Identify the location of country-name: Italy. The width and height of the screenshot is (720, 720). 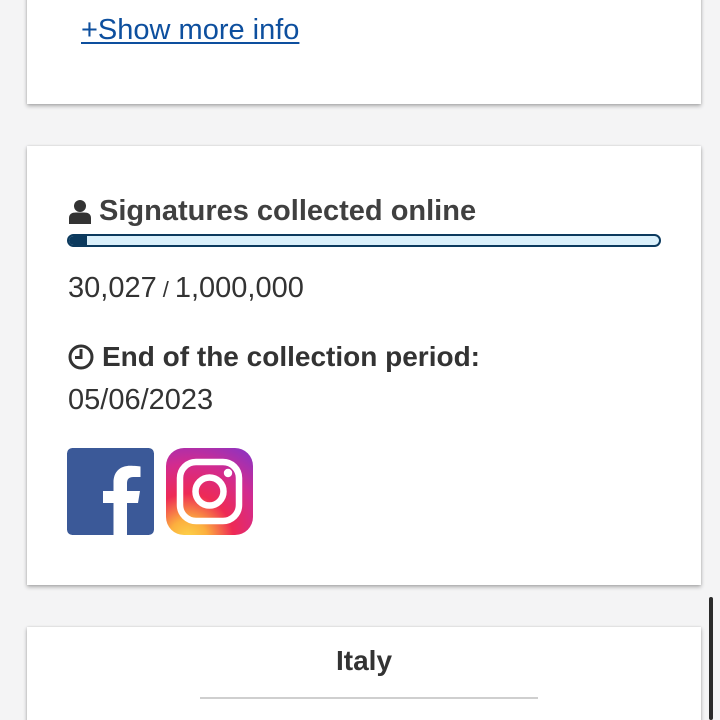
(364, 660).